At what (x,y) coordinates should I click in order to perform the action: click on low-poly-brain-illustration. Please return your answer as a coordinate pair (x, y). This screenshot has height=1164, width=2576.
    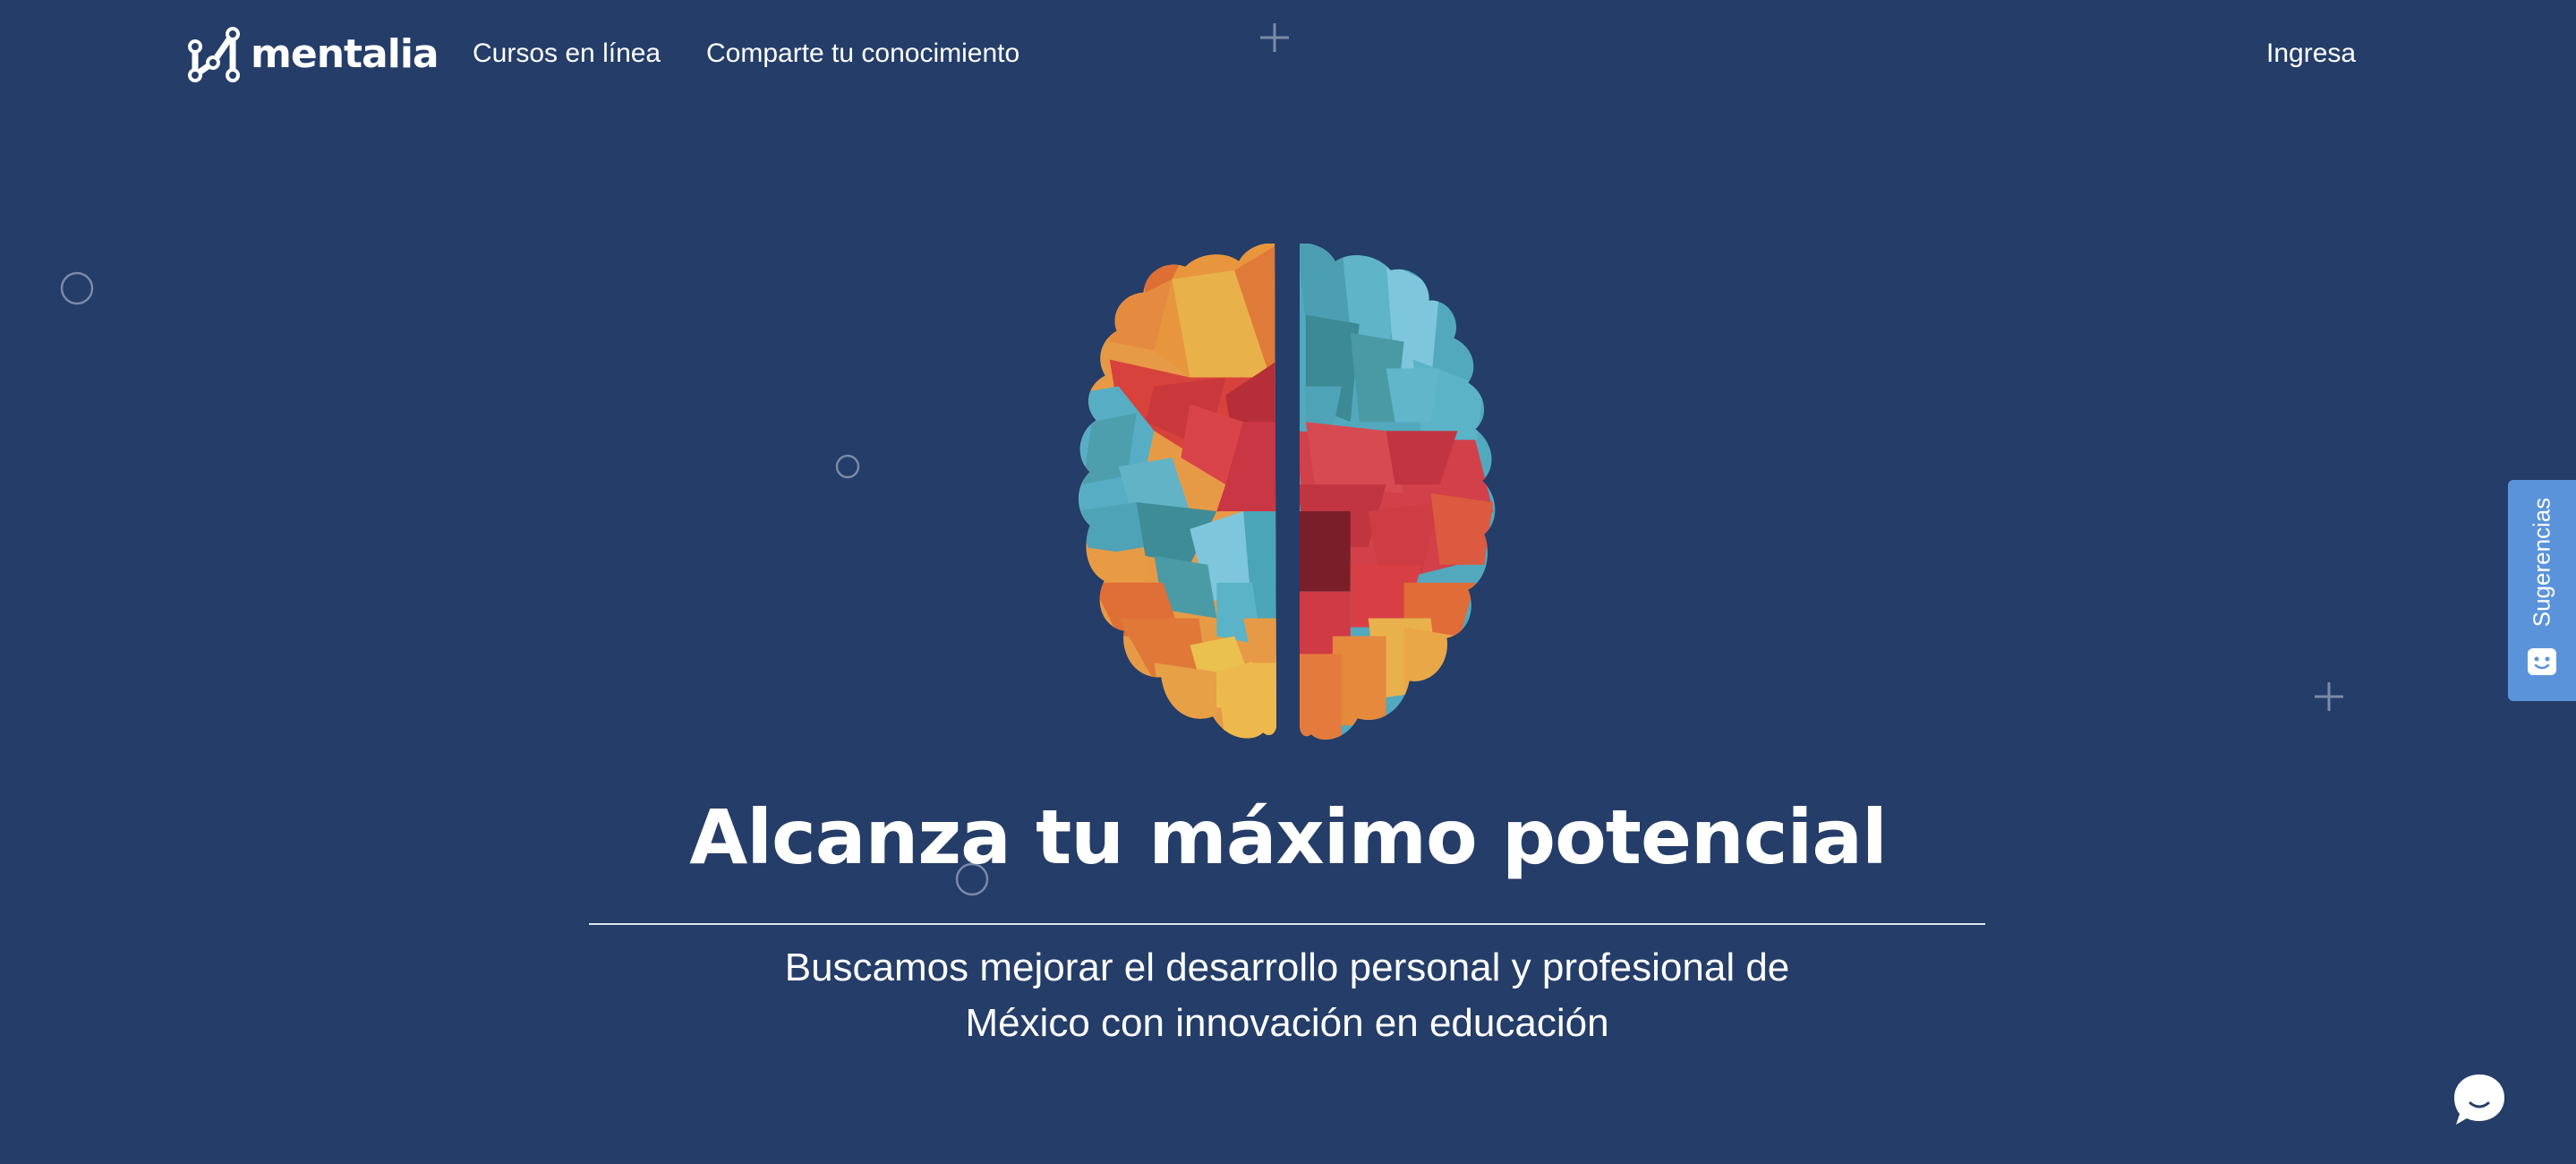
    Looking at the image, I should click on (1287, 492).